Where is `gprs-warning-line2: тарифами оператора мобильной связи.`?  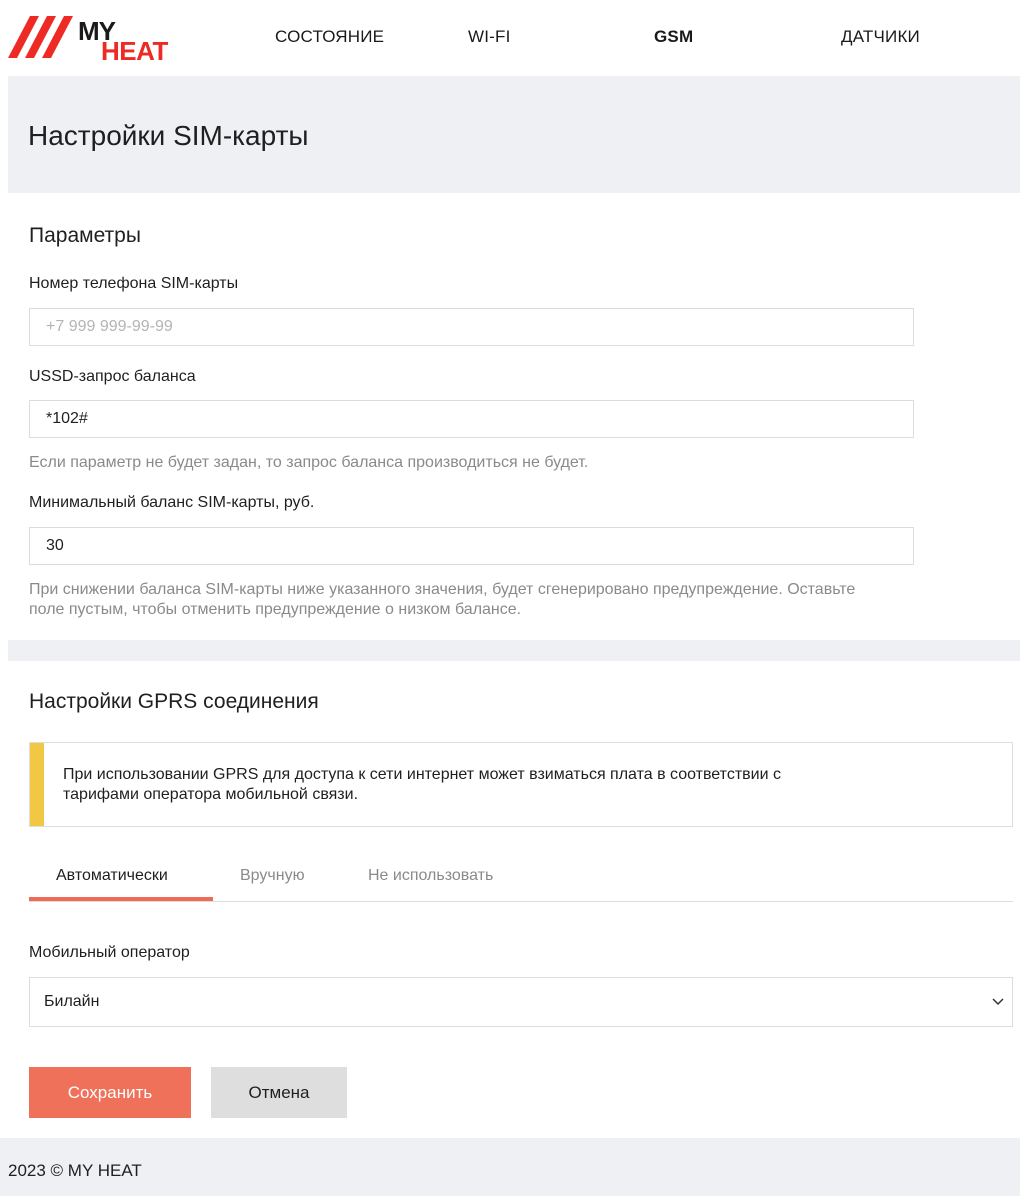 gprs-warning-line2: тарифами оператора мобильной связи. is located at coordinates (211, 794).